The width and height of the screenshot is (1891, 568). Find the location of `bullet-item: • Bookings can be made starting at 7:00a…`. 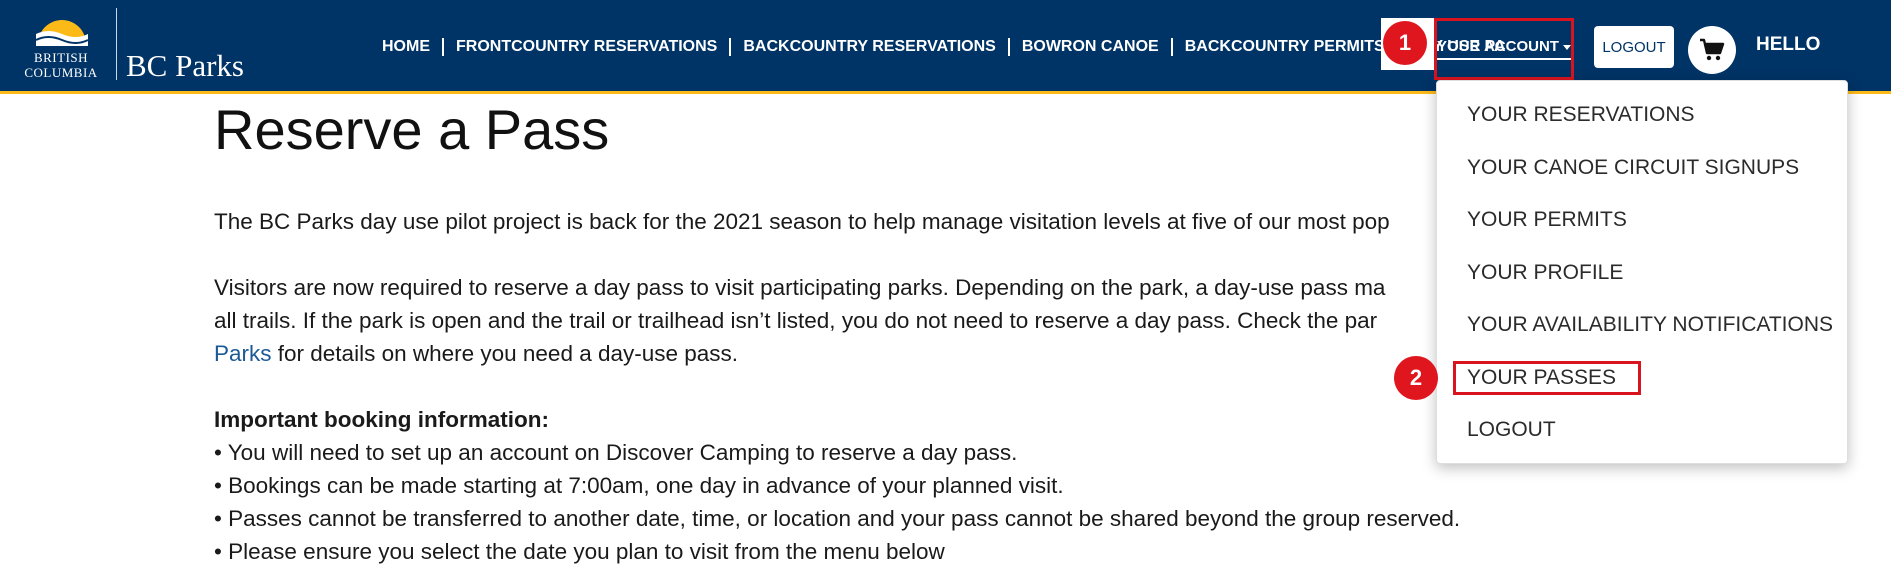

bullet-item: • Bookings can be made starting at 7:00a… is located at coordinates (639, 485).